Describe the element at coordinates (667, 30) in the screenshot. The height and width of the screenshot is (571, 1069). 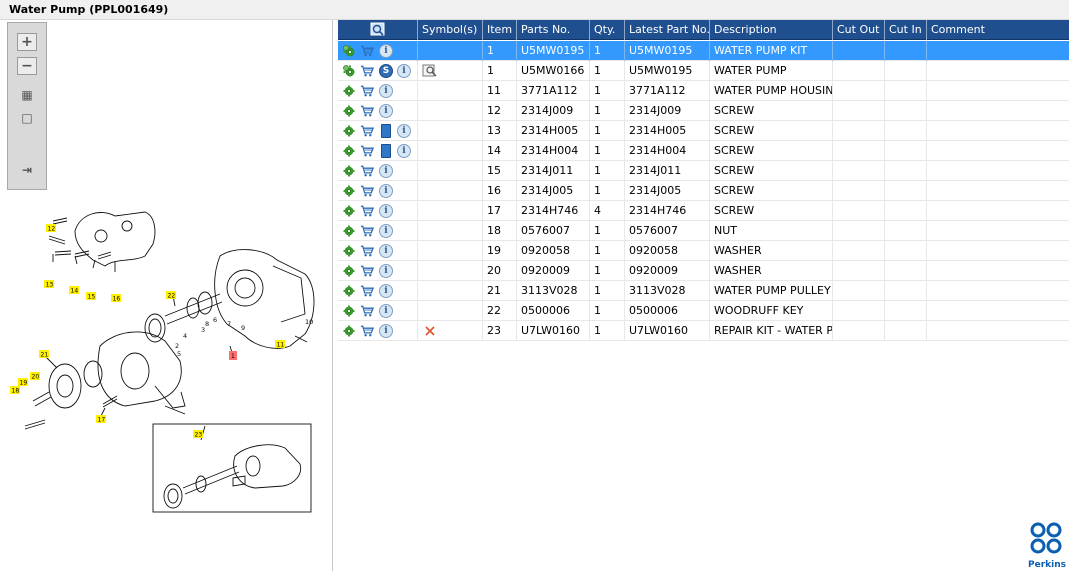
I see `column-header-latest-part-no: Latest Part No.` at that location.